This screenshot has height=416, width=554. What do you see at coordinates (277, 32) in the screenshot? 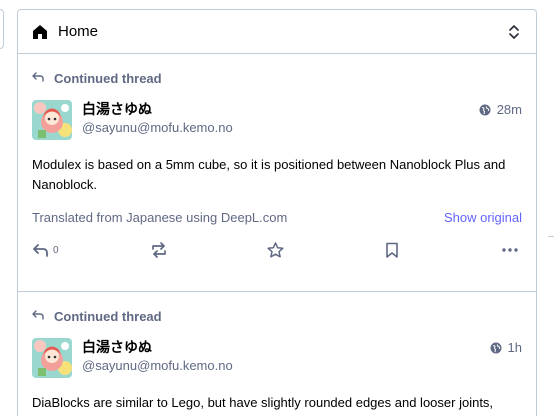
I see `column-header: Home` at bounding box center [277, 32].